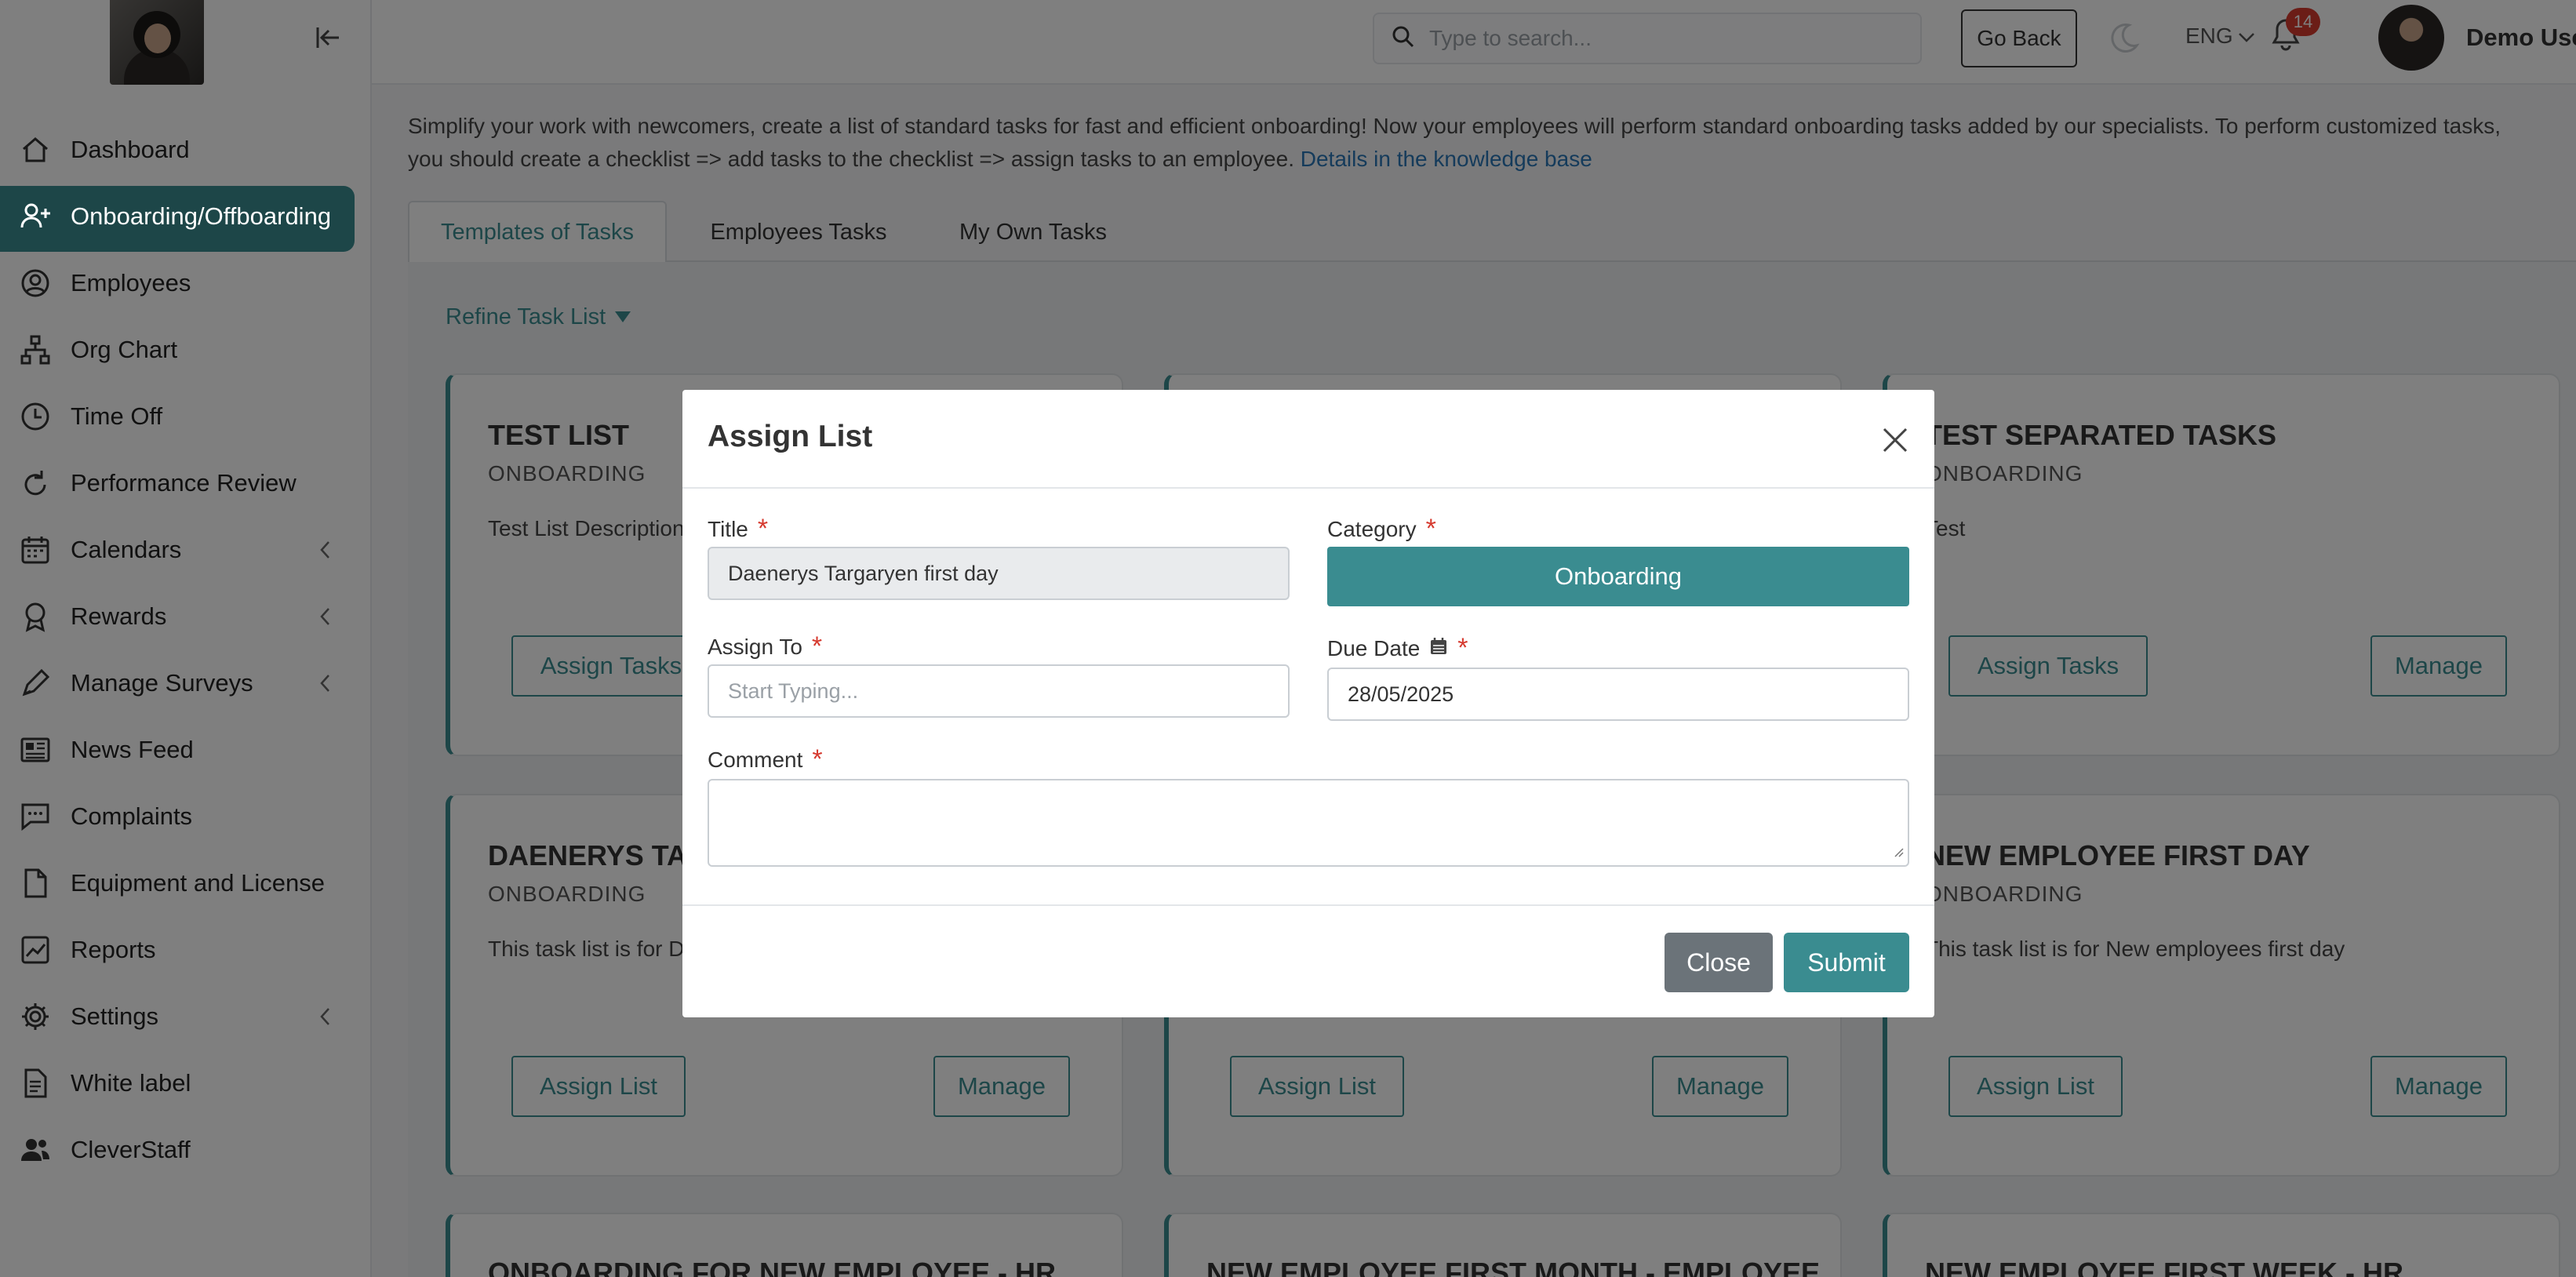  I want to click on due-date-field-label: Due Date *, so click(1397, 648).